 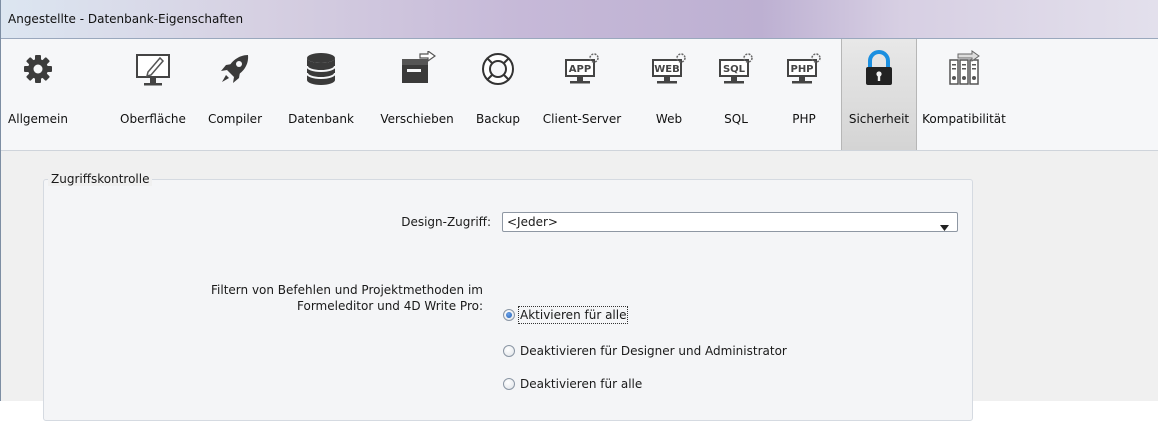 What do you see at coordinates (38, 69) in the screenshot?
I see `gear-icon` at bounding box center [38, 69].